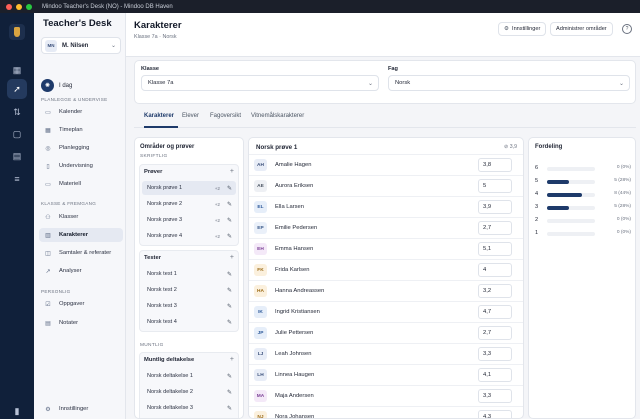  Describe the element at coordinates (17, 70) in the screenshot. I see `dashboard-icon: ▦` at that location.